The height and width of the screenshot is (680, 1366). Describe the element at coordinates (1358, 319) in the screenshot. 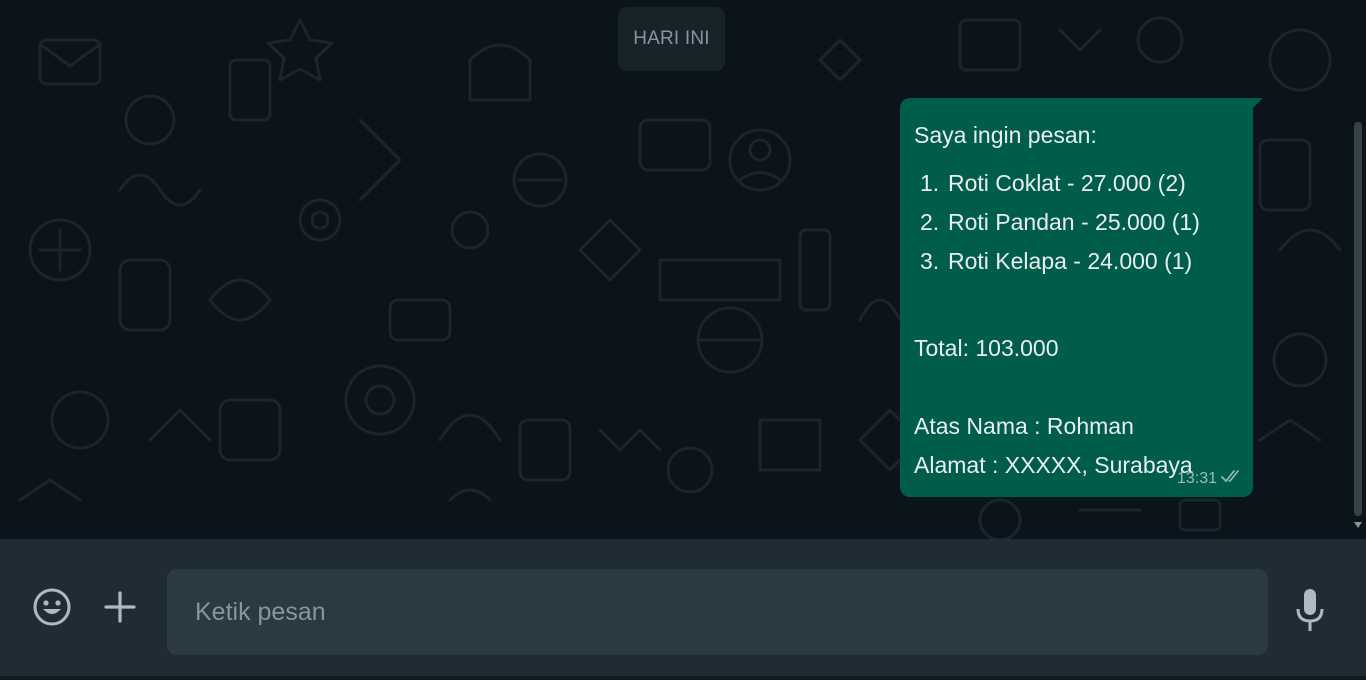

I see `chat-scrollbar-thumb` at that location.